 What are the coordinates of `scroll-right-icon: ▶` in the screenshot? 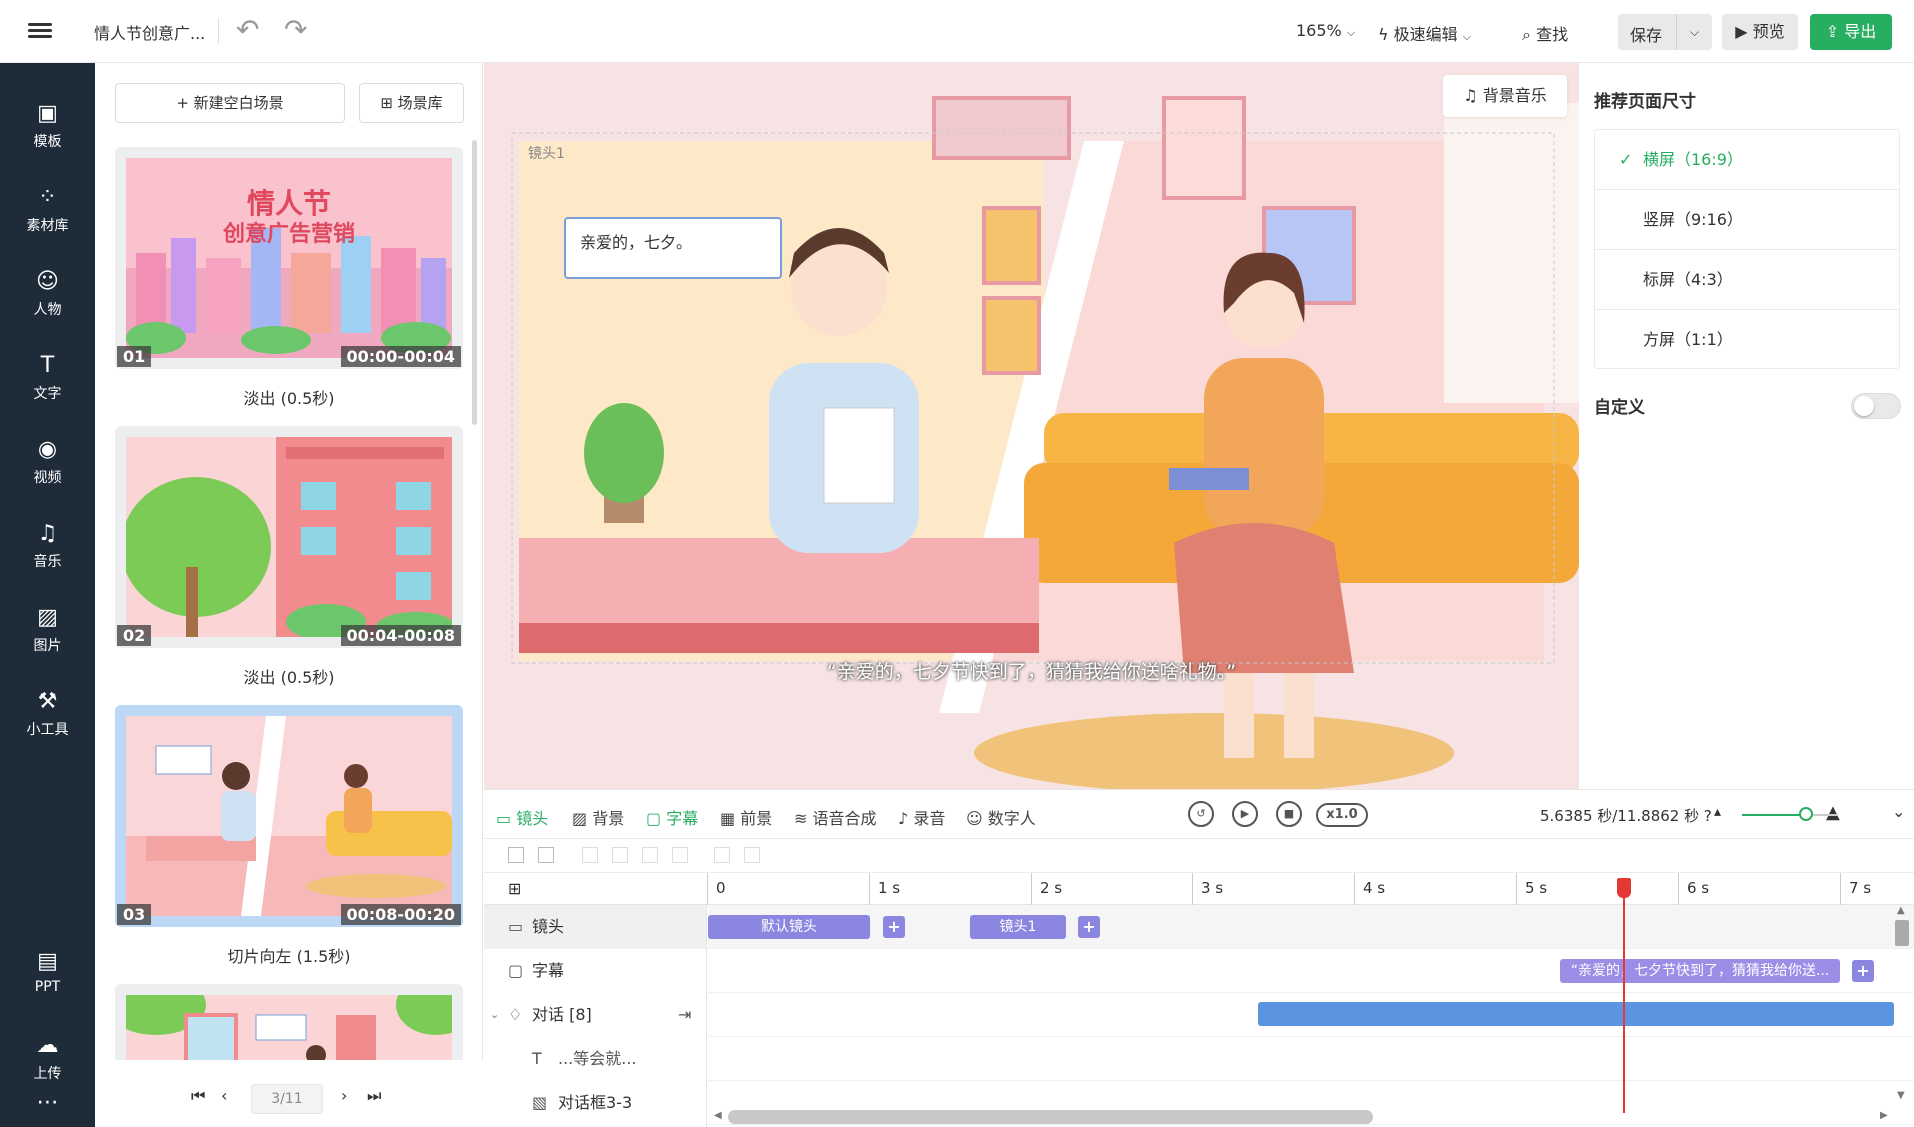 It's located at (1884, 1115).